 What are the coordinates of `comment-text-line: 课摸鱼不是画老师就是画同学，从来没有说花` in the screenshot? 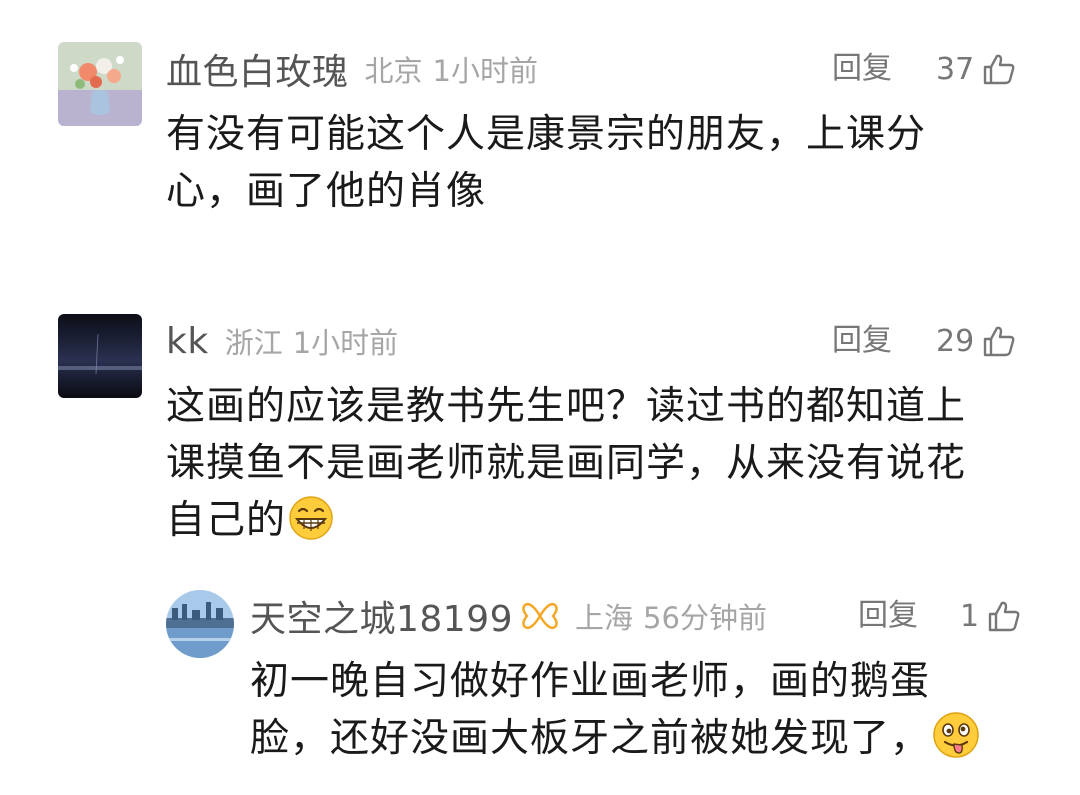 It's located at (566, 463).